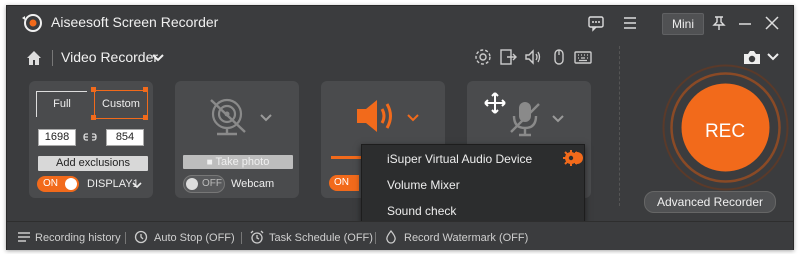 This screenshot has height=254, width=800. I want to click on menu-item-volume-mixer: Volume Mixer, so click(423, 185).